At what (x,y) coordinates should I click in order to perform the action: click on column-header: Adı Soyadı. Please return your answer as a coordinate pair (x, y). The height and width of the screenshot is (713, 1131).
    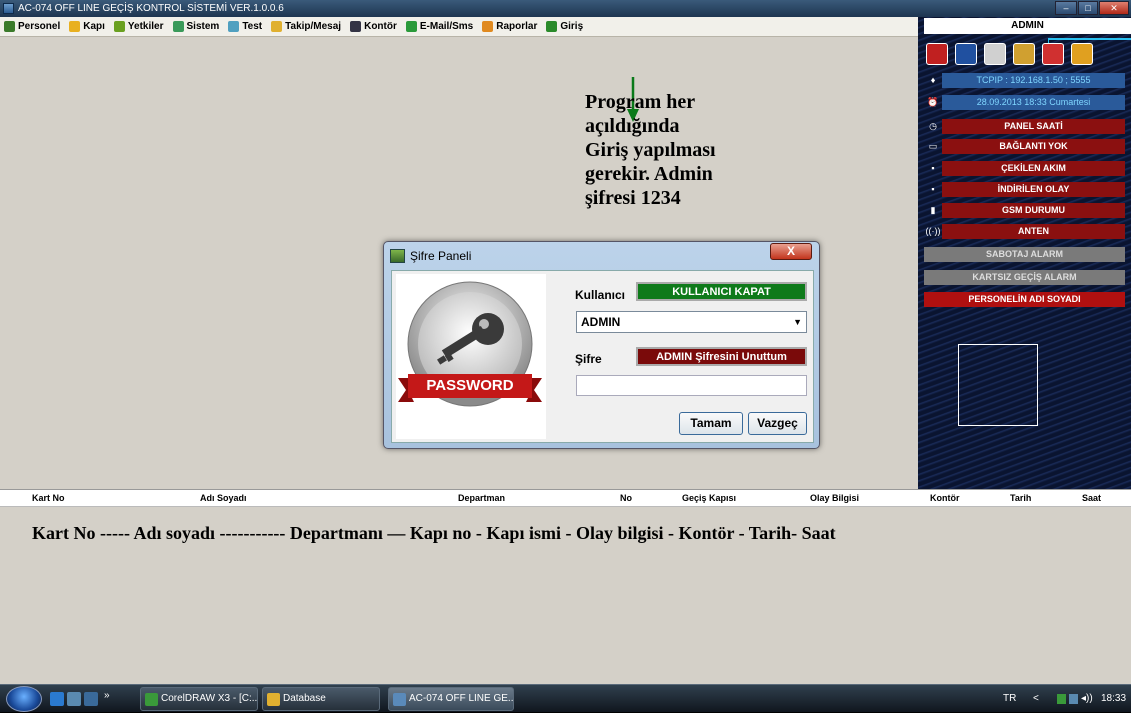
    Looking at the image, I should click on (223, 498).